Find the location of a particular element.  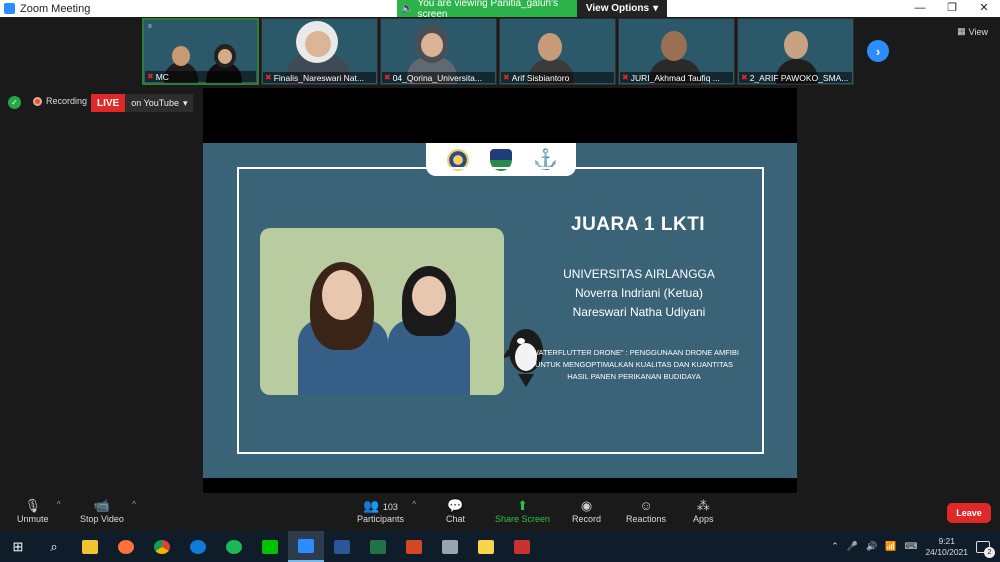

wifi-icon: 📶 is located at coordinates (890, 546).